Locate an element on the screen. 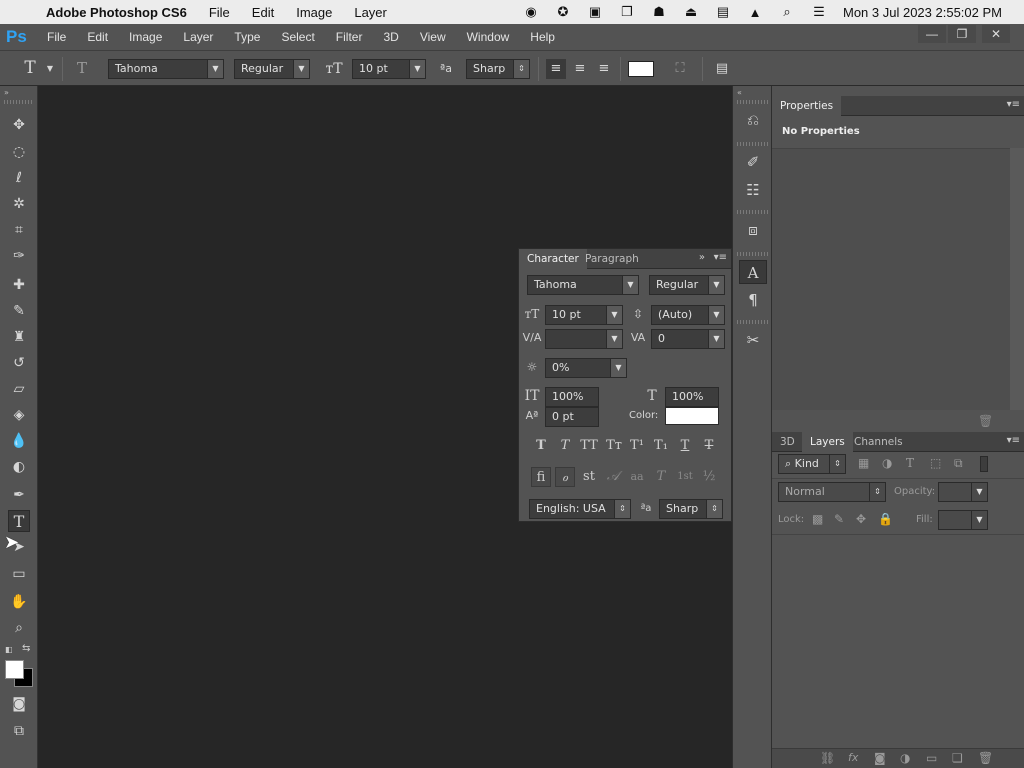 The height and width of the screenshot is (768, 1024). blur-tool-icon: 💧 is located at coordinates (19, 441).